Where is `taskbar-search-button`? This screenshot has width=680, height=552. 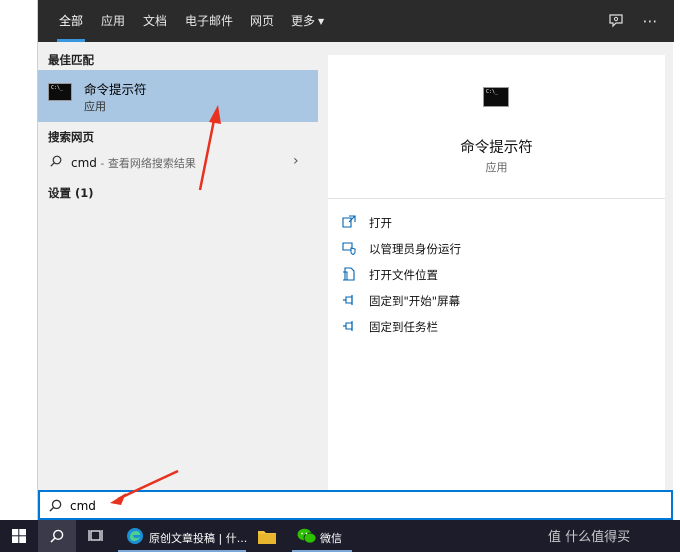
taskbar-search-button is located at coordinates (57, 536).